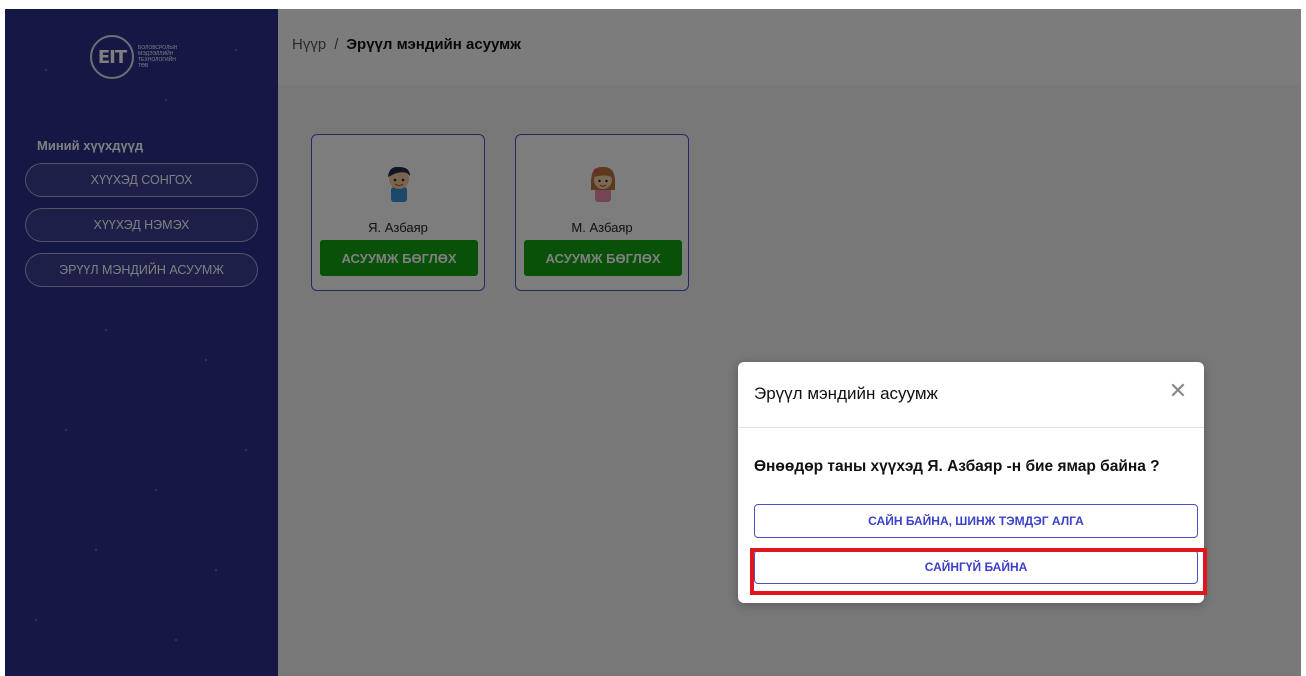 The width and height of the screenshot is (1306, 676). I want to click on modal-header: Эрүүл мэндийн асуумж ✕, so click(971, 395).